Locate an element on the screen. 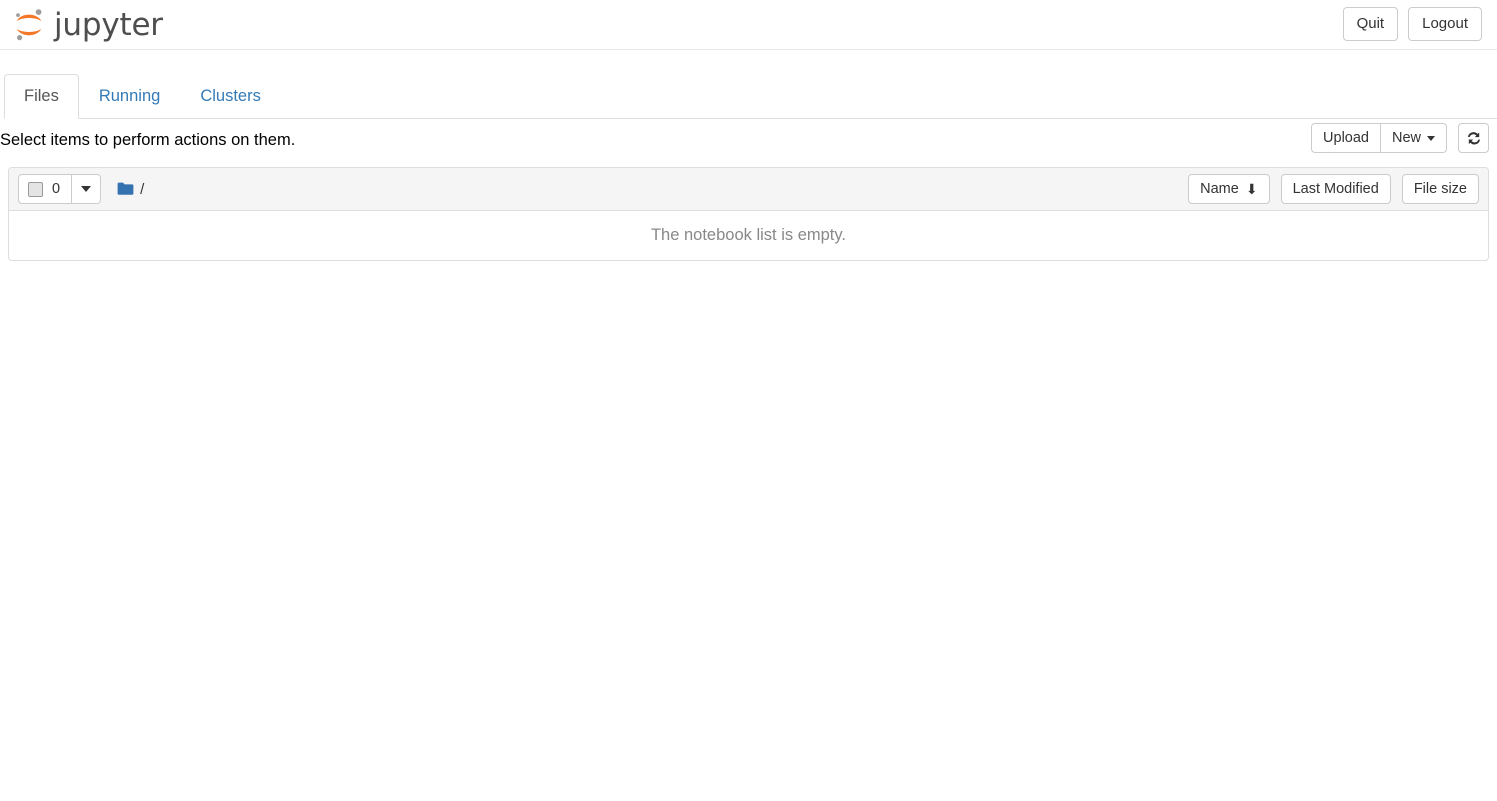 This screenshot has height=801, width=1497. toolbar-action-group: Upload New is located at coordinates (1400, 138).